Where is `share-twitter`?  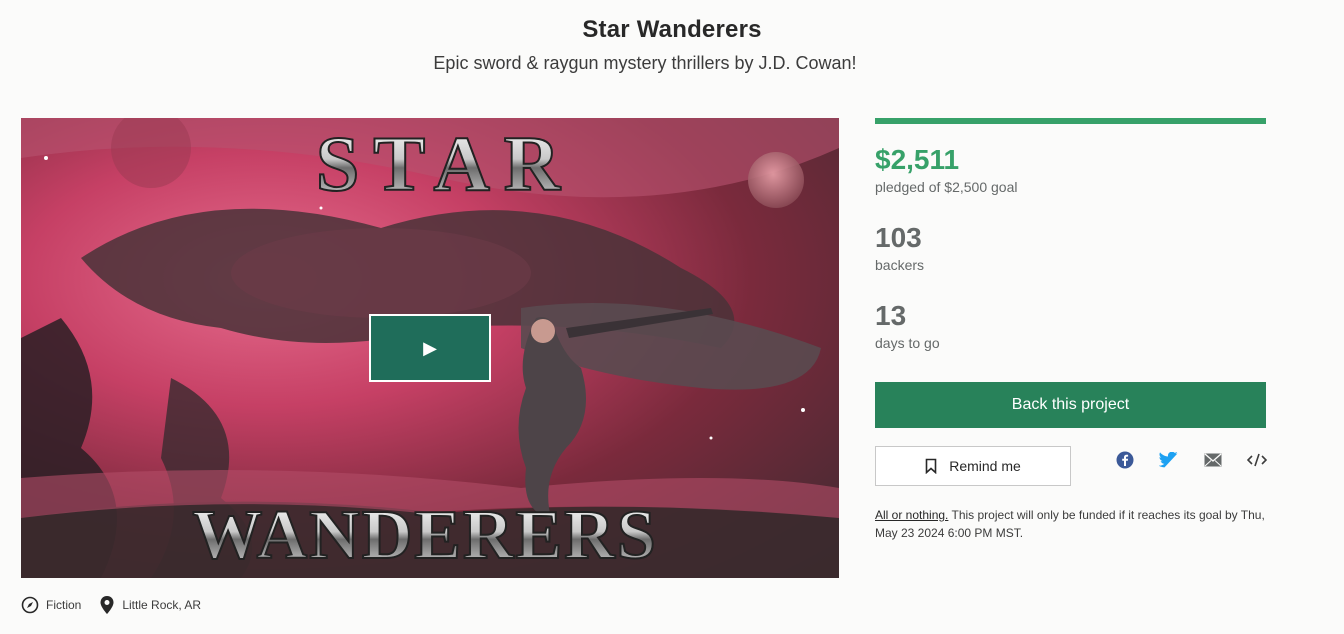 share-twitter is located at coordinates (1169, 460).